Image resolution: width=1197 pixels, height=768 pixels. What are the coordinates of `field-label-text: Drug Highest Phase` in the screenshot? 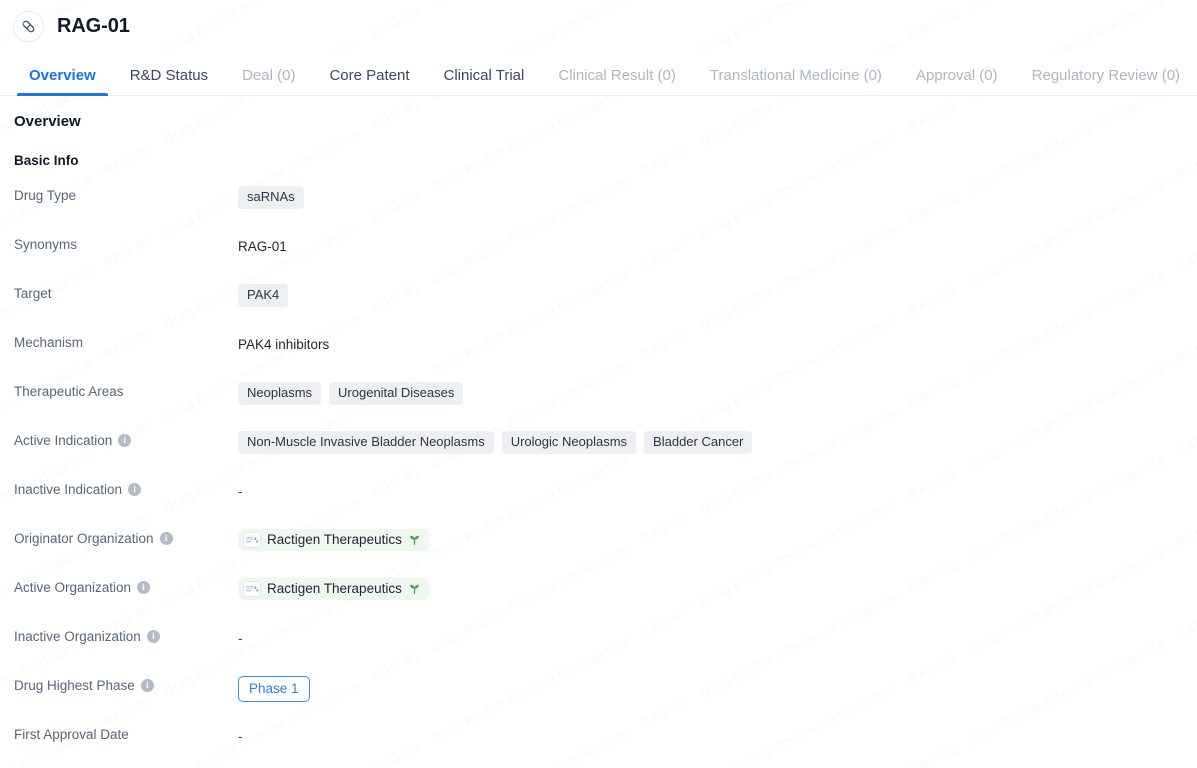 It's located at (74, 685).